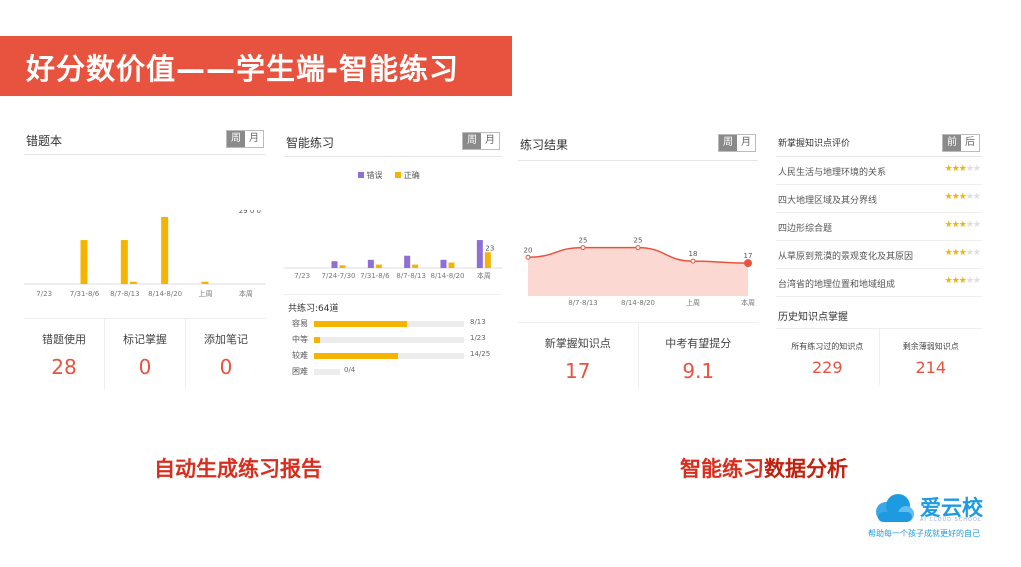 The image size is (1021, 567). Describe the element at coordinates (478, 322) in the screenshot. I see `difficulty-value: 8/13` at that location.